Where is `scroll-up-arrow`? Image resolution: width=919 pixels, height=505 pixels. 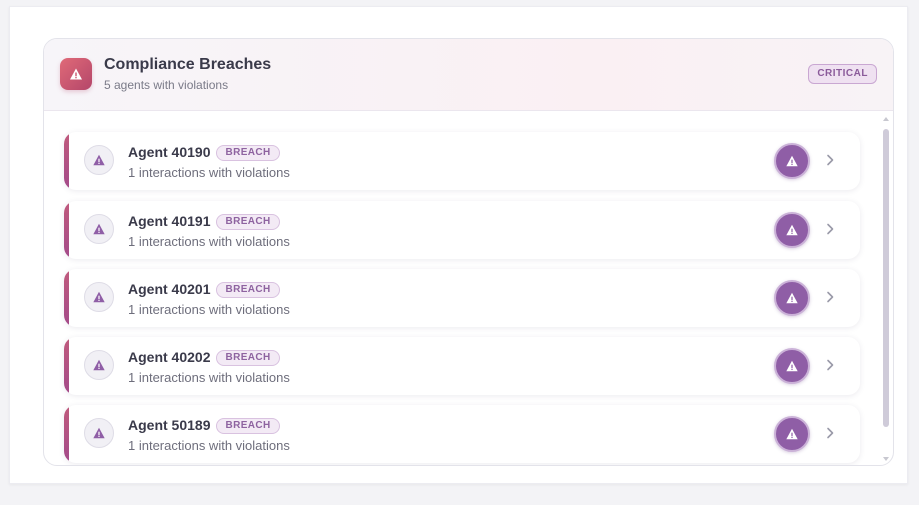
scroll-up-arrow is located at coordinates (886, 119).